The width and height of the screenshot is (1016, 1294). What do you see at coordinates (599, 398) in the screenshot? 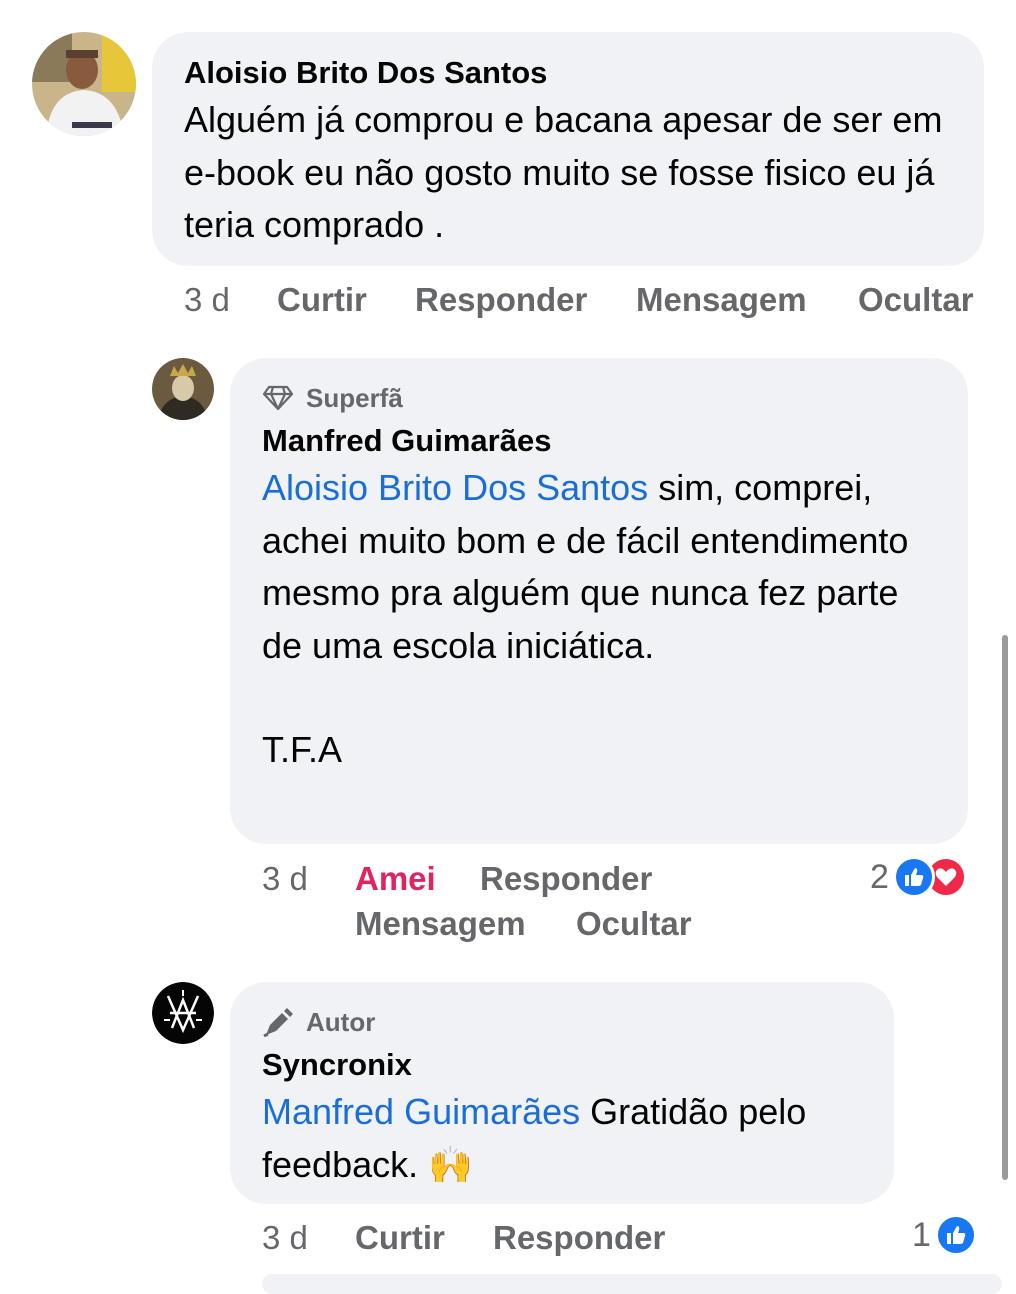
I see `superfan-badge: Superfã` at bounding box center [599, 398].